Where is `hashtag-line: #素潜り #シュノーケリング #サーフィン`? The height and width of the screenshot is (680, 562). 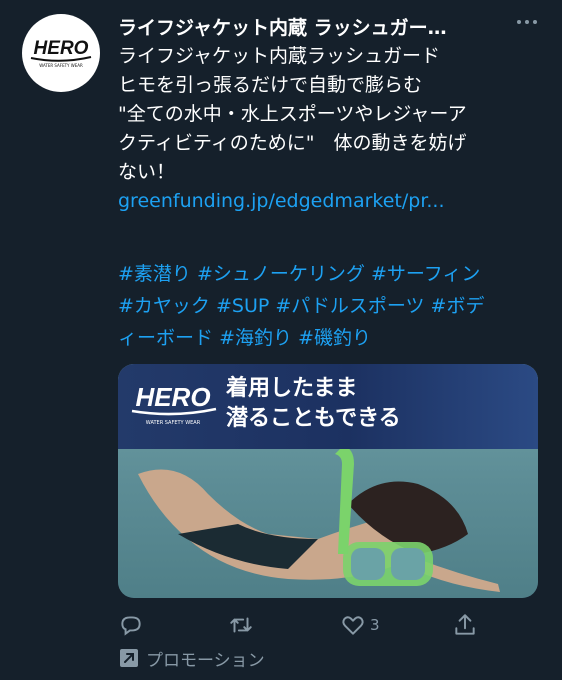 hashtag-line: #素潜り #シュノーケリング #サーフィン is located at coordinates (333, 274).